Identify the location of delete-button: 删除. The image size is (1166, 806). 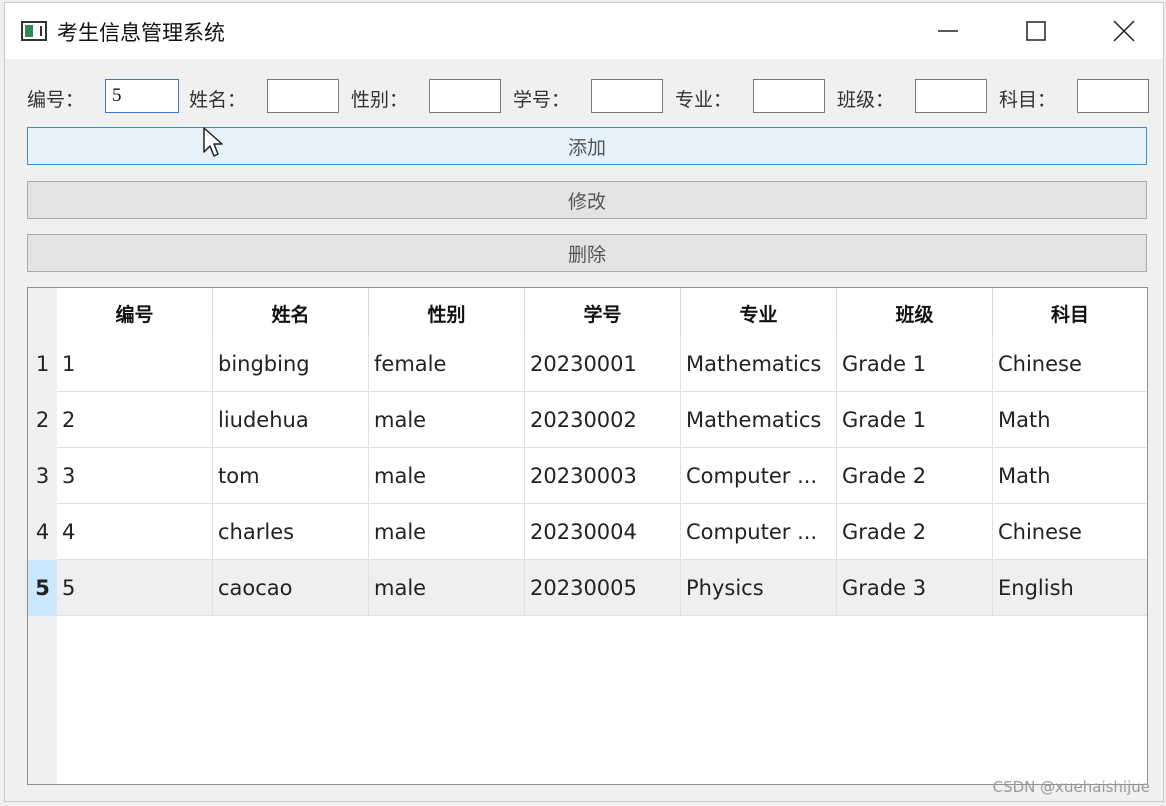
(587, 253).